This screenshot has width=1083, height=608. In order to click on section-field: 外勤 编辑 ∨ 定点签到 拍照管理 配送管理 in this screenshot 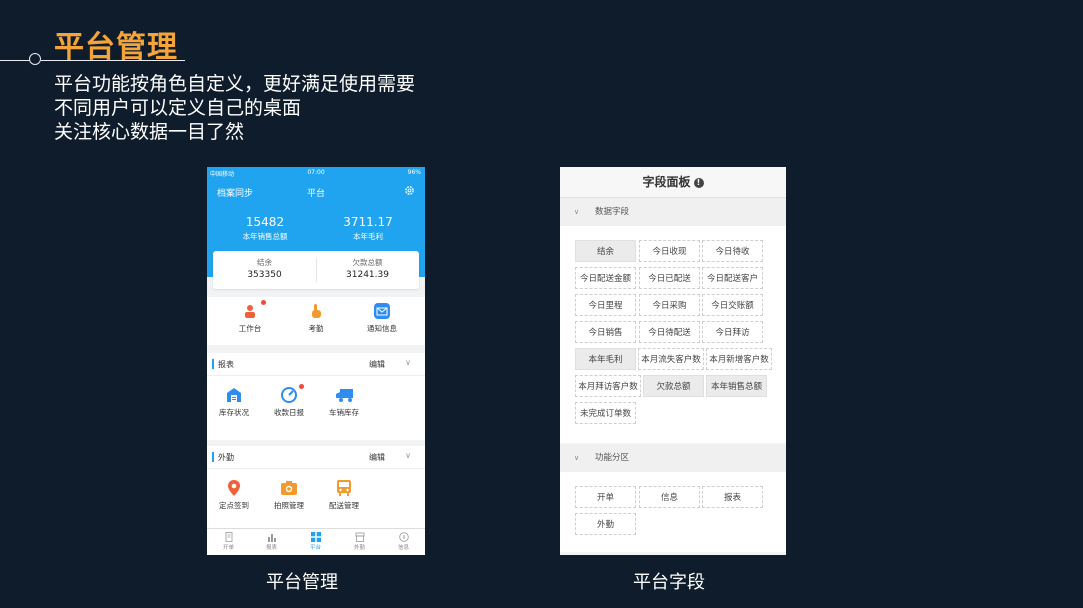, I will do `click(316, 488)`.